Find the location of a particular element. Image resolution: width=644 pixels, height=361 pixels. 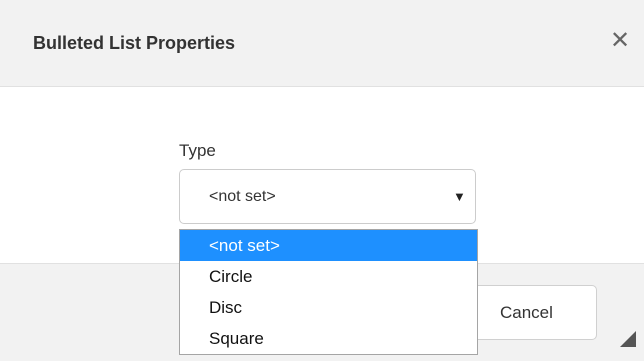

type-label: Type is located at coordinates (197, 150).